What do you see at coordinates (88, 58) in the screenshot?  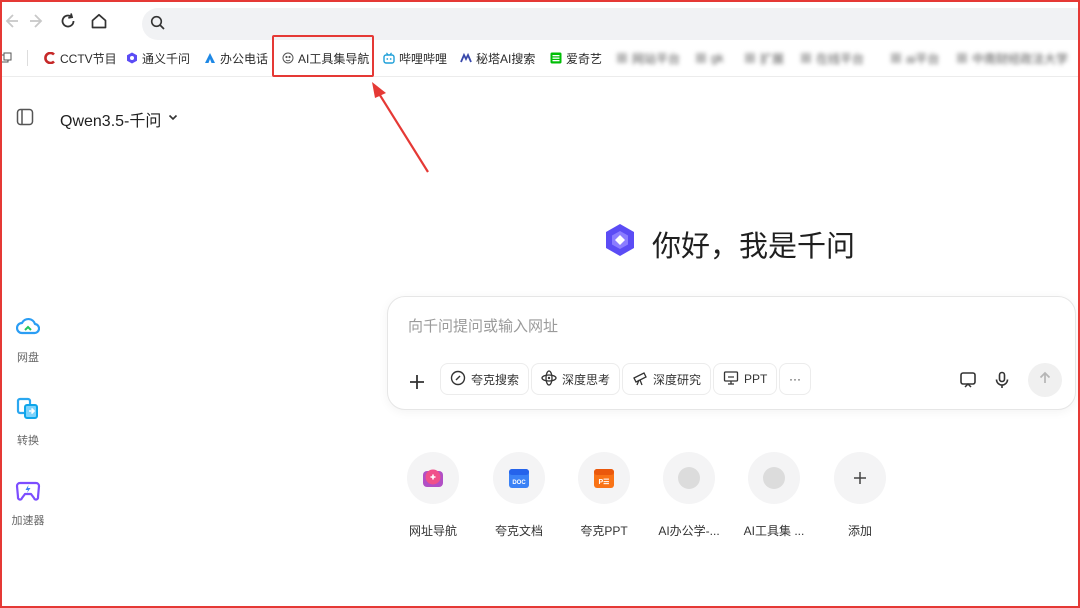 I see `bookmark-label: CCTV节目` at bounding box center [88, 58].